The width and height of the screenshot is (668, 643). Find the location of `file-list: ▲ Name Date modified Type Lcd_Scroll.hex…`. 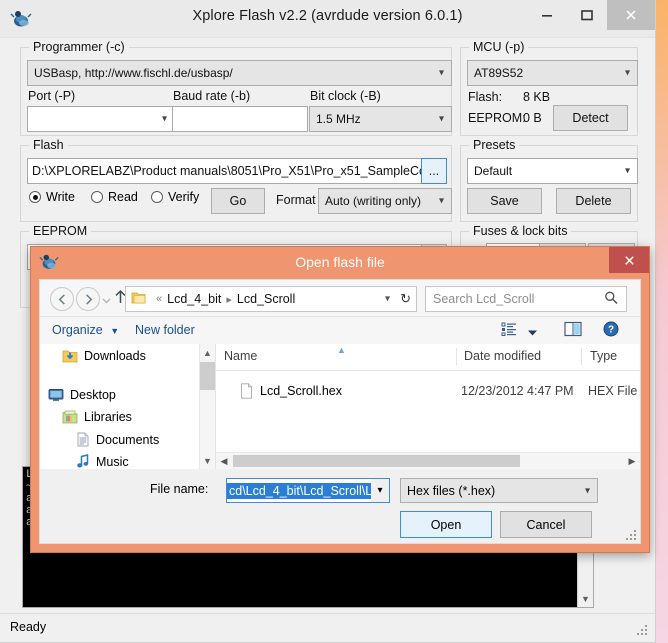

file-list: ▲ Name Date modified Type Lcd_Scroll.hex… is located at coordinates (428, 406).